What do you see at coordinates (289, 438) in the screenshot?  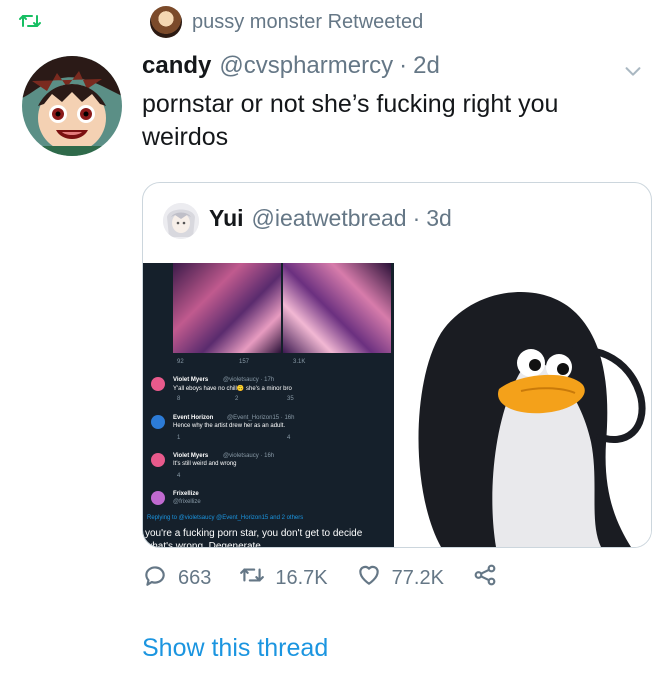 I see `like-count: 4` at bounding box center [289, 438].